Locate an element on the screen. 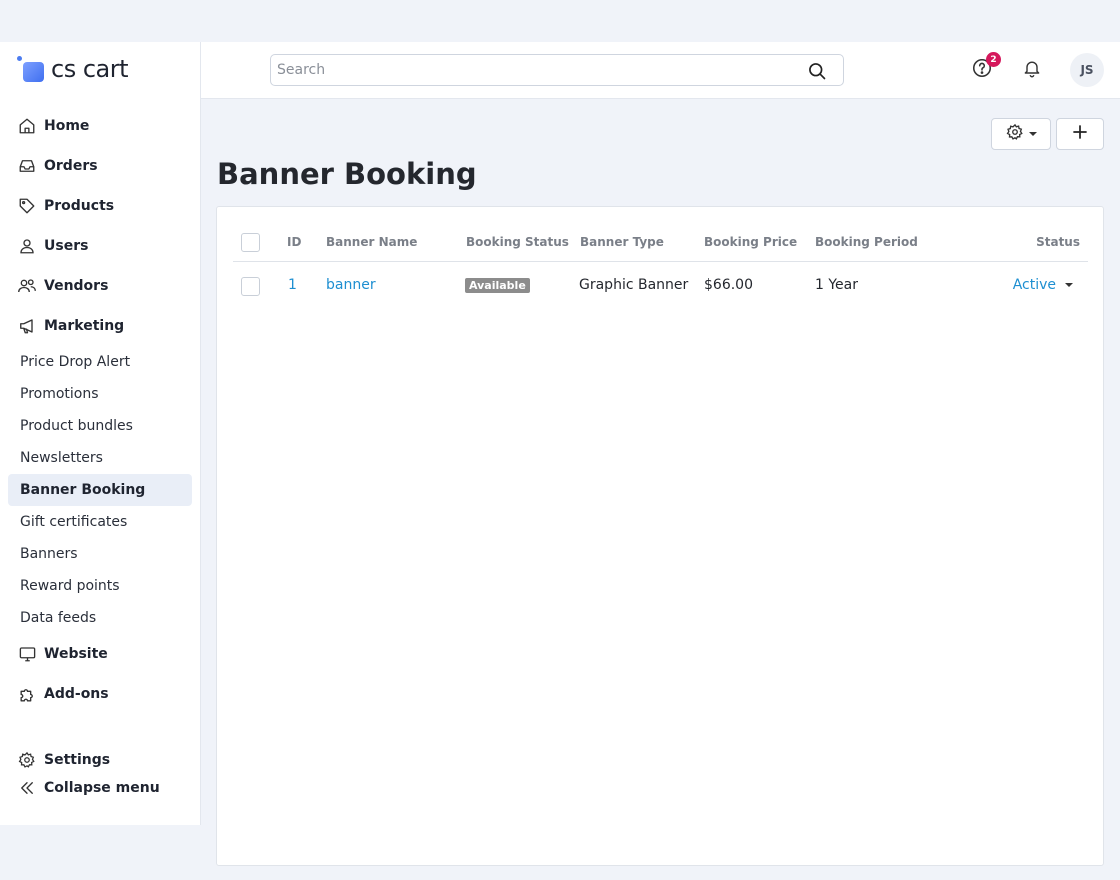 This screenshot has height=880, width=1120. sidebar-item-label: Settings is located at coordinates (77, 760).